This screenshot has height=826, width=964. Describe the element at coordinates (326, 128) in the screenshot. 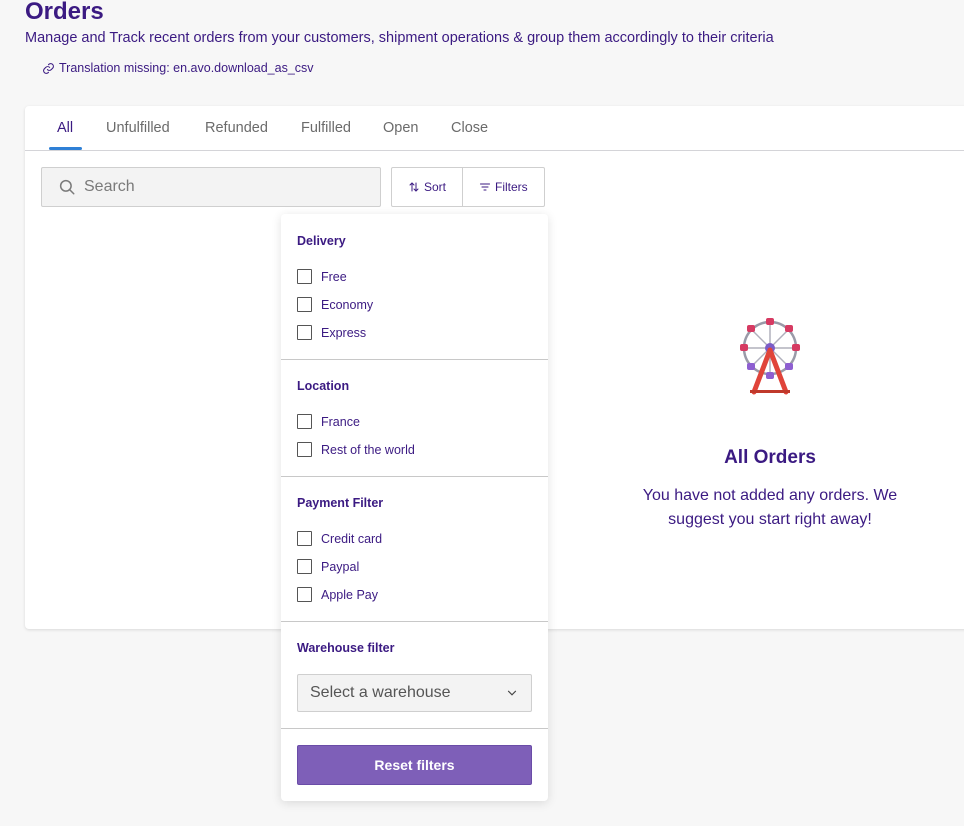

I see `tab-fulfilled: Fulfilled` at that location.